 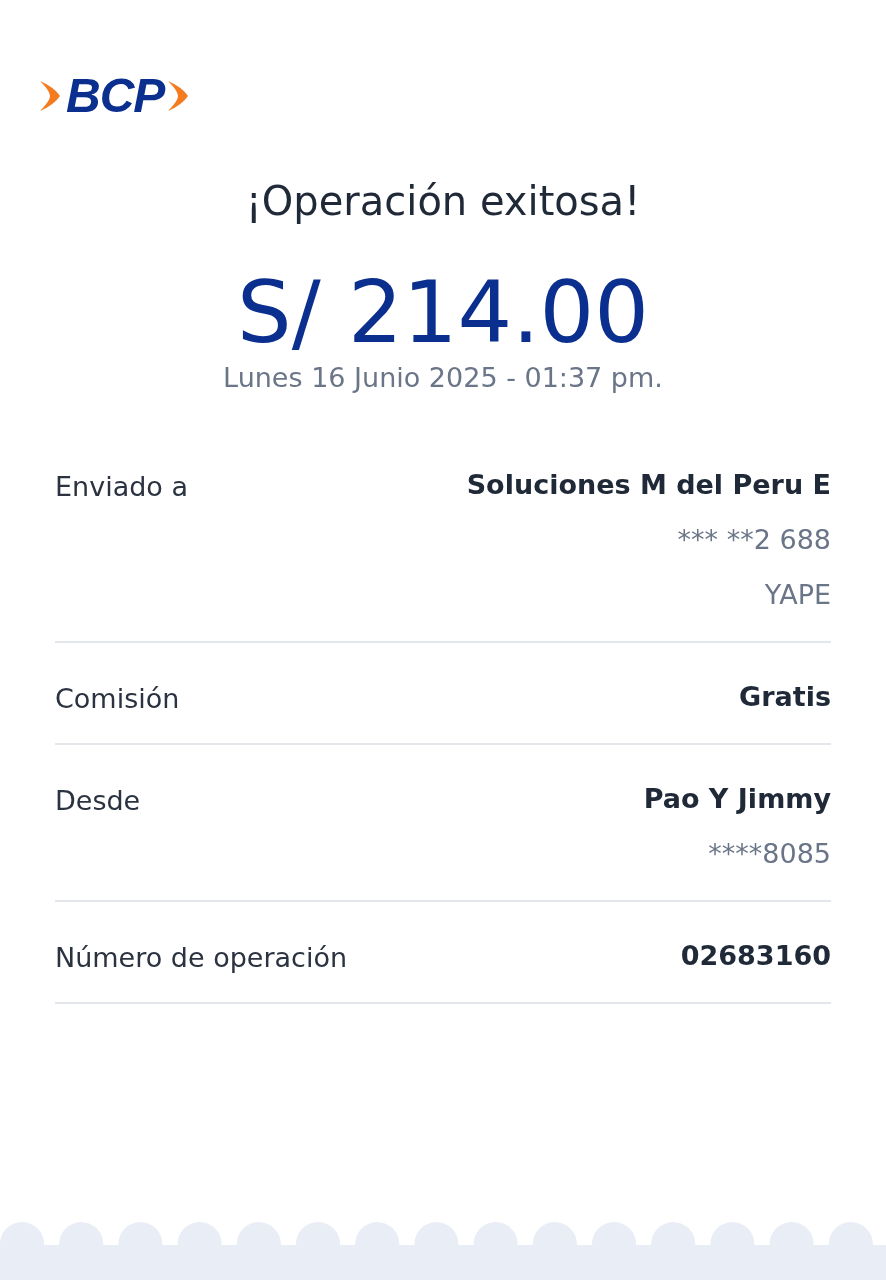 What do you see at coordinates (754, 540) in the screenshot?
I see `detail-subtext: *** **2 688` at bounding box center [754, 540].